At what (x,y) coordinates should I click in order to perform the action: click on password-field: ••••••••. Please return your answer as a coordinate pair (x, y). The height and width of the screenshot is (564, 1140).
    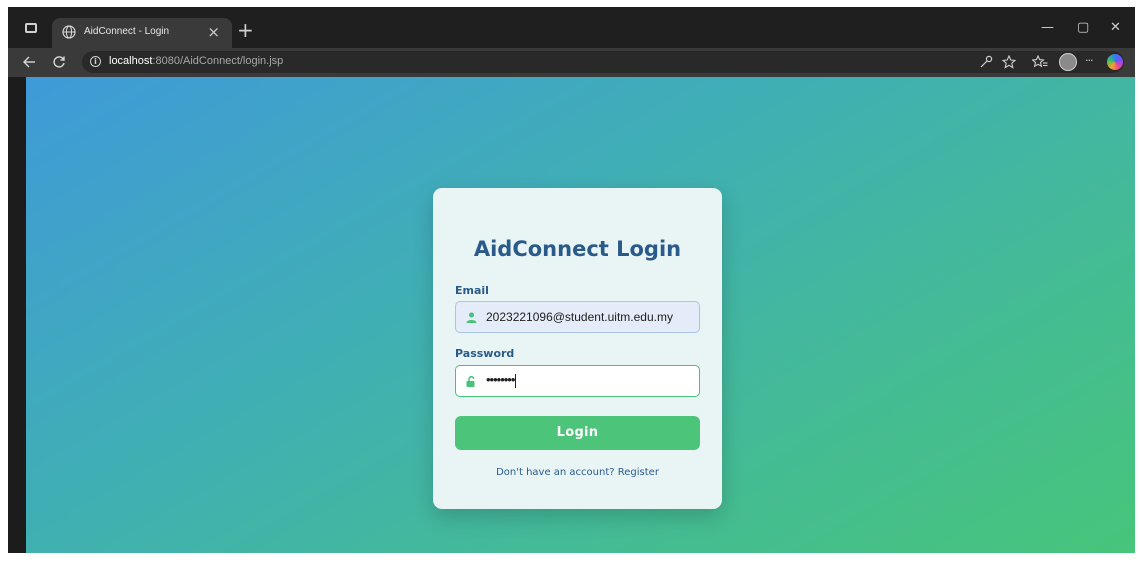
    Looking at the image, I should click on (577, 381).